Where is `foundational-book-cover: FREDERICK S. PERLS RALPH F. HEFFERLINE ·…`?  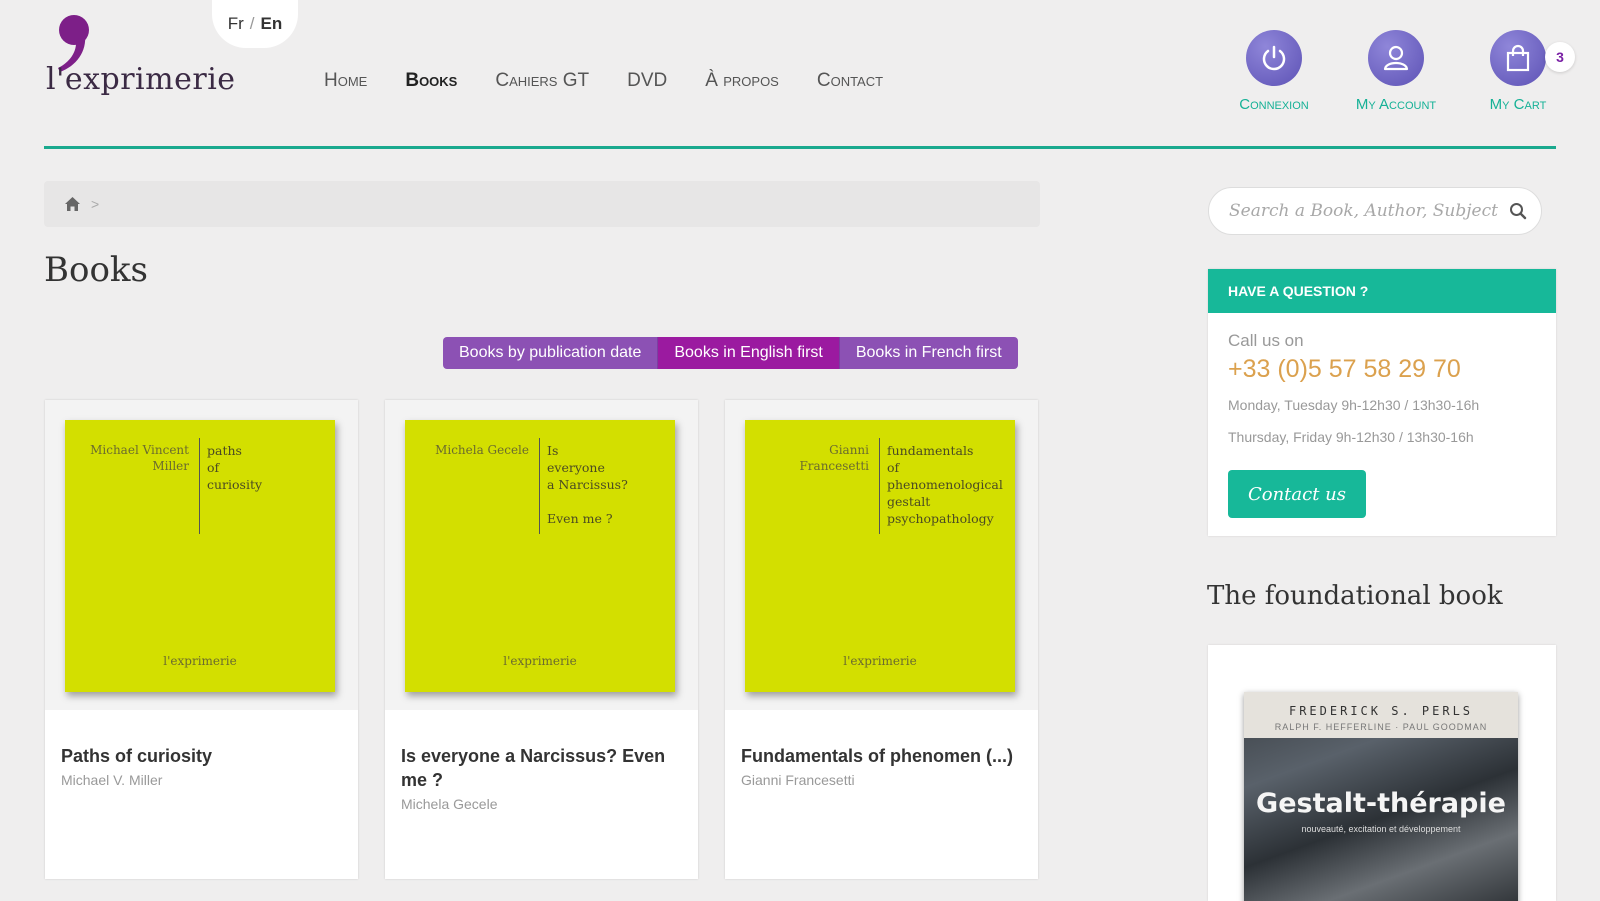 foundational-book-cover: FREDERICK S. PERLS RALPH F. HEFFERLINE ·… is located at coordinates (1381, 796).